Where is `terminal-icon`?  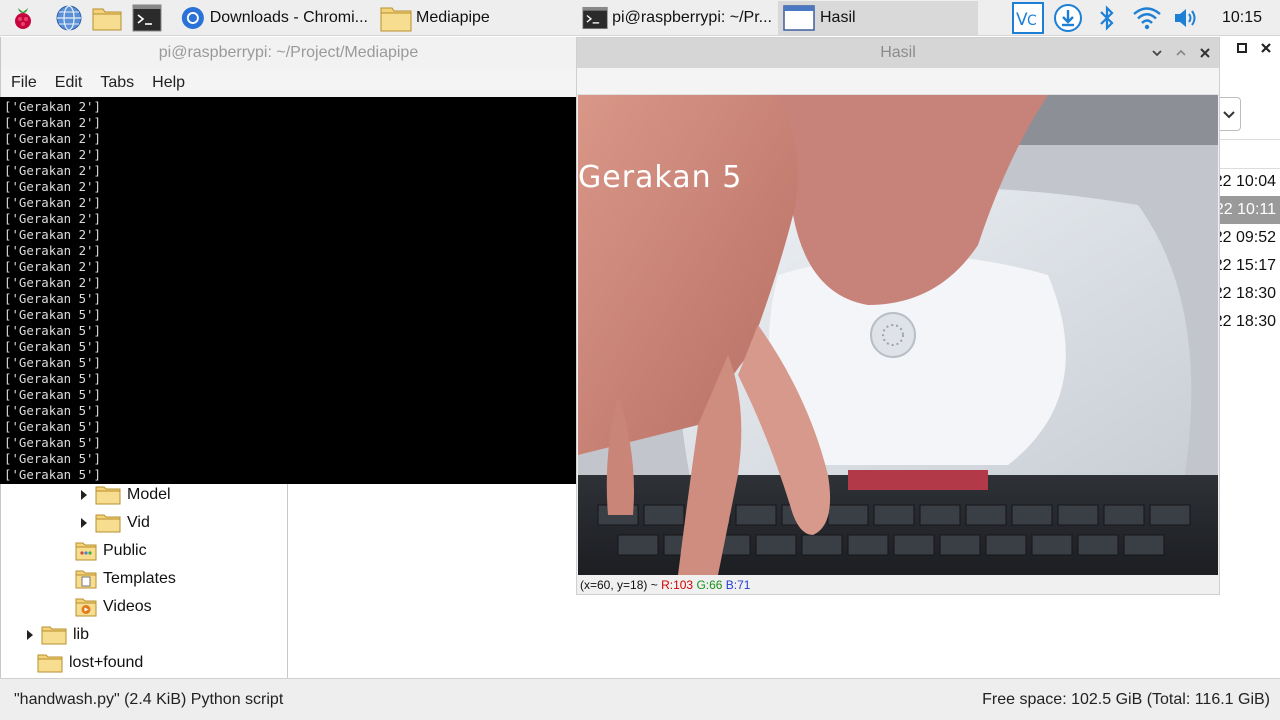
terminal-icon is located at coordinates (595, 18).